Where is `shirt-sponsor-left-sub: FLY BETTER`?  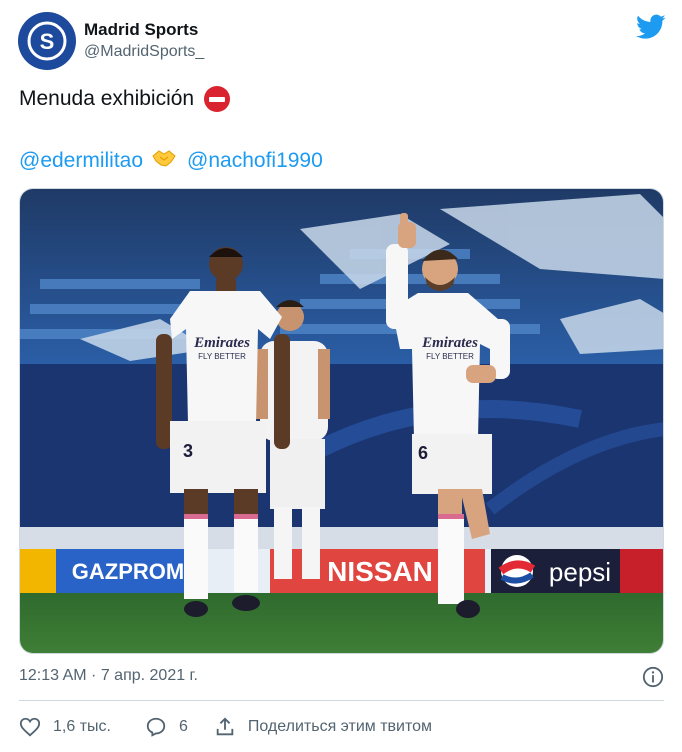
shirt-sponsor-left-sub: FLY BETTER is located at coordinates (222, 356).